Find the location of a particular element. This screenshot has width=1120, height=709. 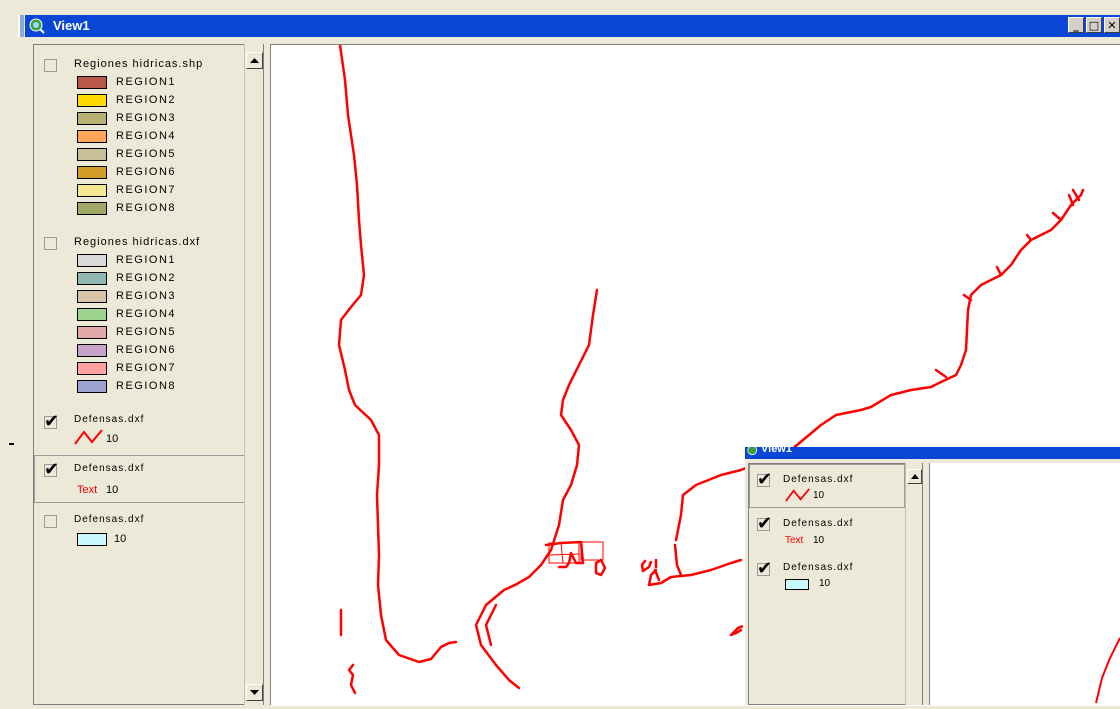

window-edge is located at coordinates (21, 26).